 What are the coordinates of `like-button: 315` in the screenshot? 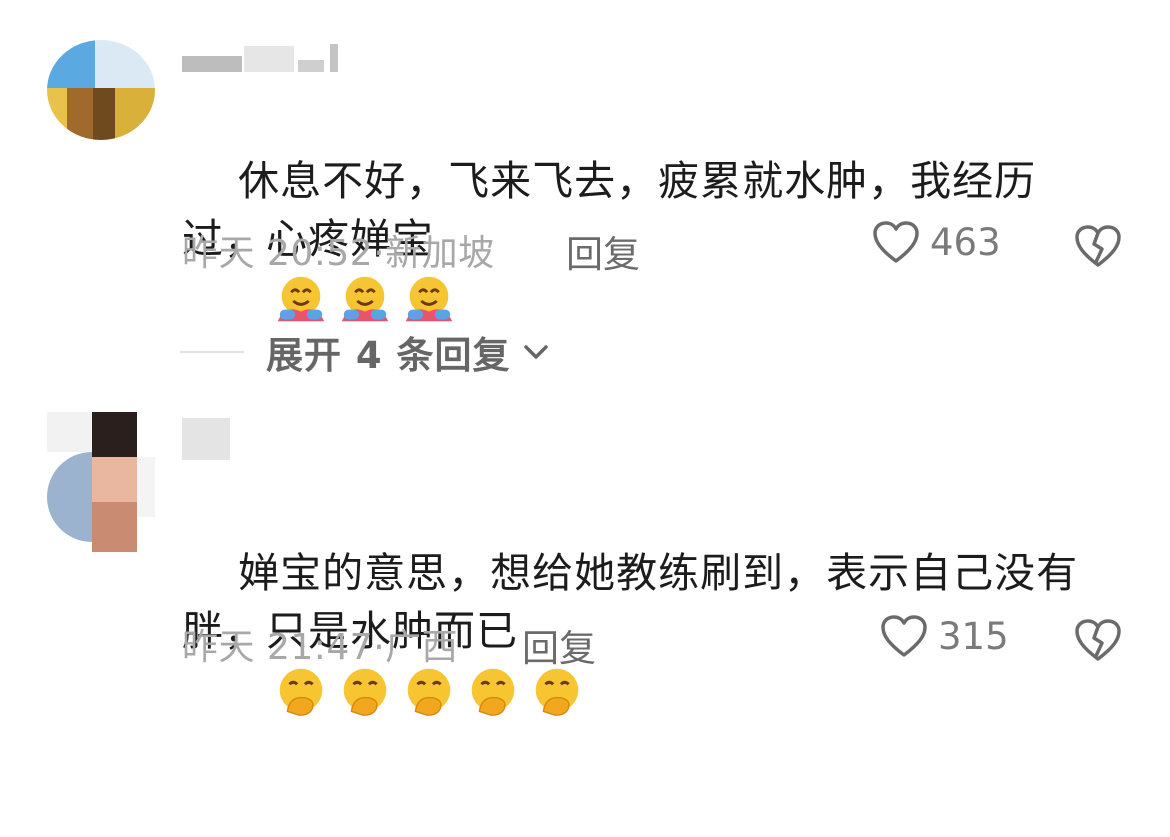 It's located at (944, 636).